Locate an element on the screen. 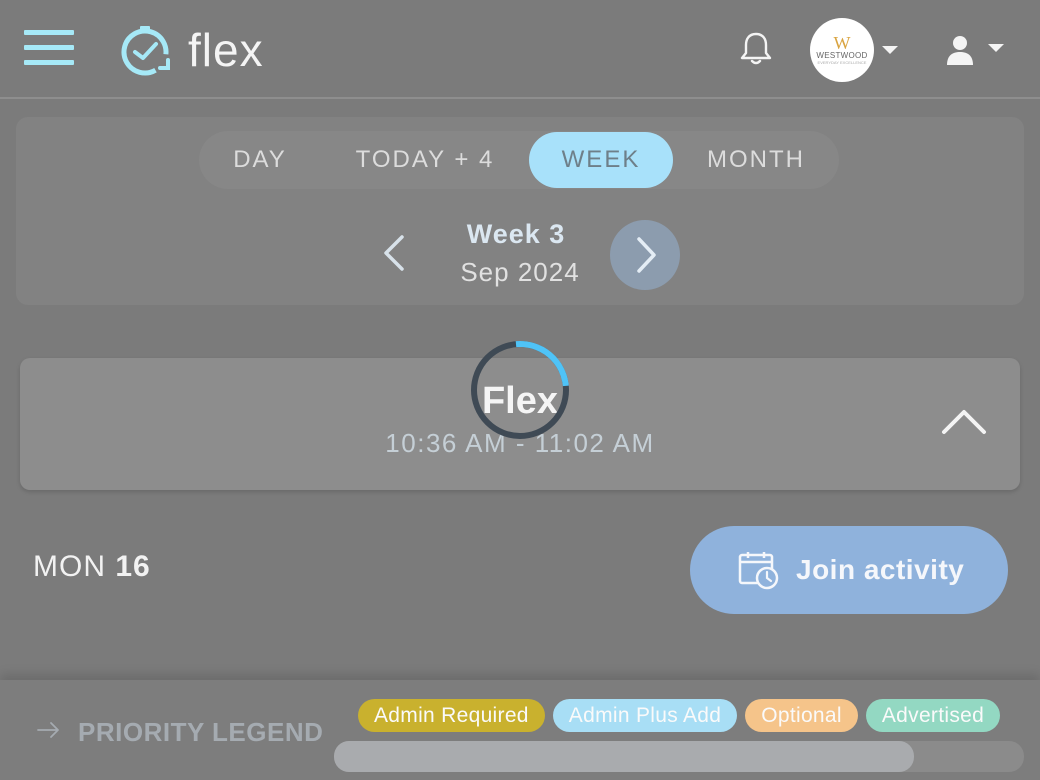 This screenshot has width=1040, height=780. period-tabs: DAY TODAY + 4 WEEK MONTH is located at coordinates (519, 160).